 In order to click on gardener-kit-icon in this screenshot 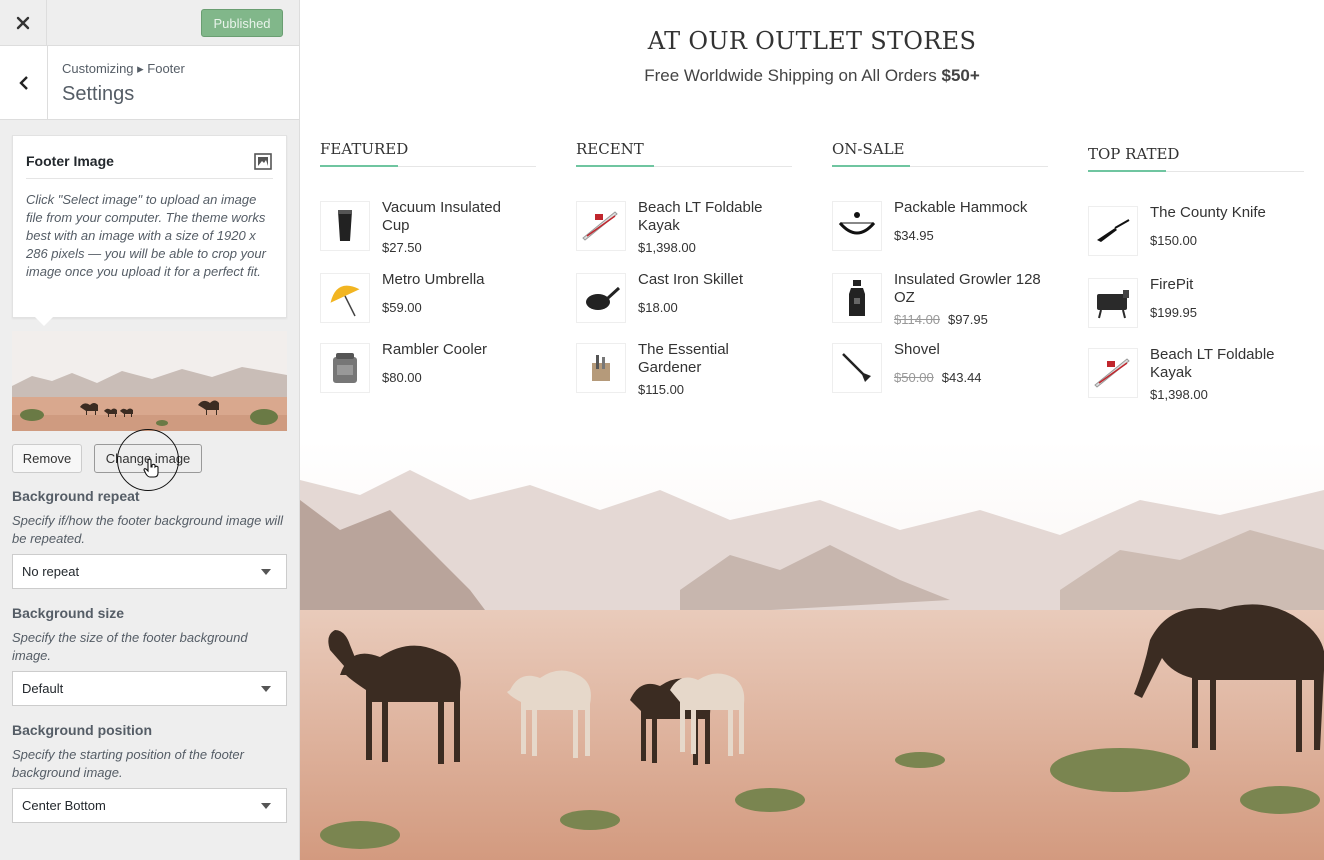, I will do `click(601, 368)`.